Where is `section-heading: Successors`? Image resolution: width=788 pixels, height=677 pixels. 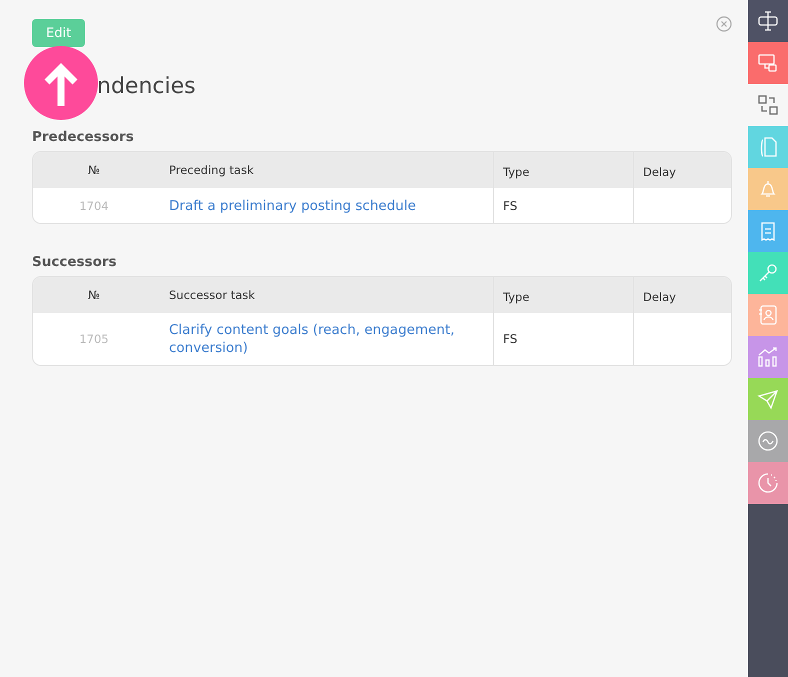
section-heading: Successors is located at coordinates (75, 262).